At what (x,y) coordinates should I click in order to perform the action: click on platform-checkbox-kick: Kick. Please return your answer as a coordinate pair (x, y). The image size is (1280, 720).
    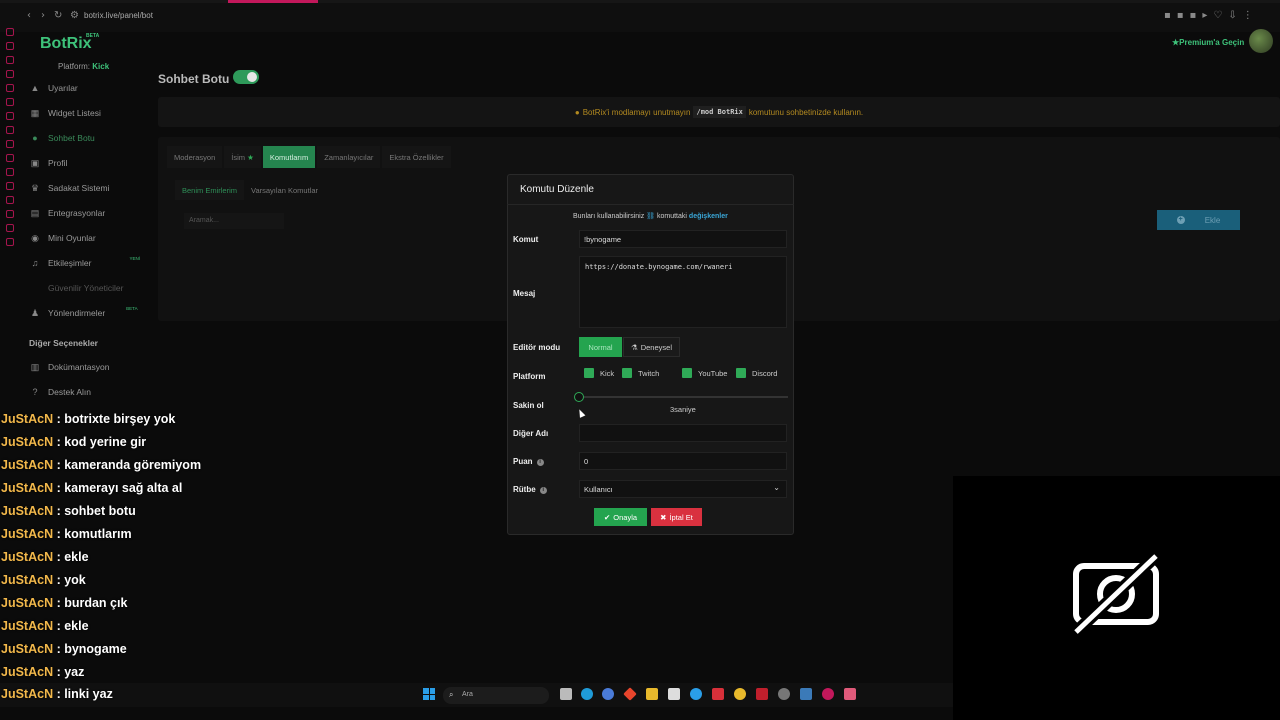
    Looking at the image, I should click on (599, 373).